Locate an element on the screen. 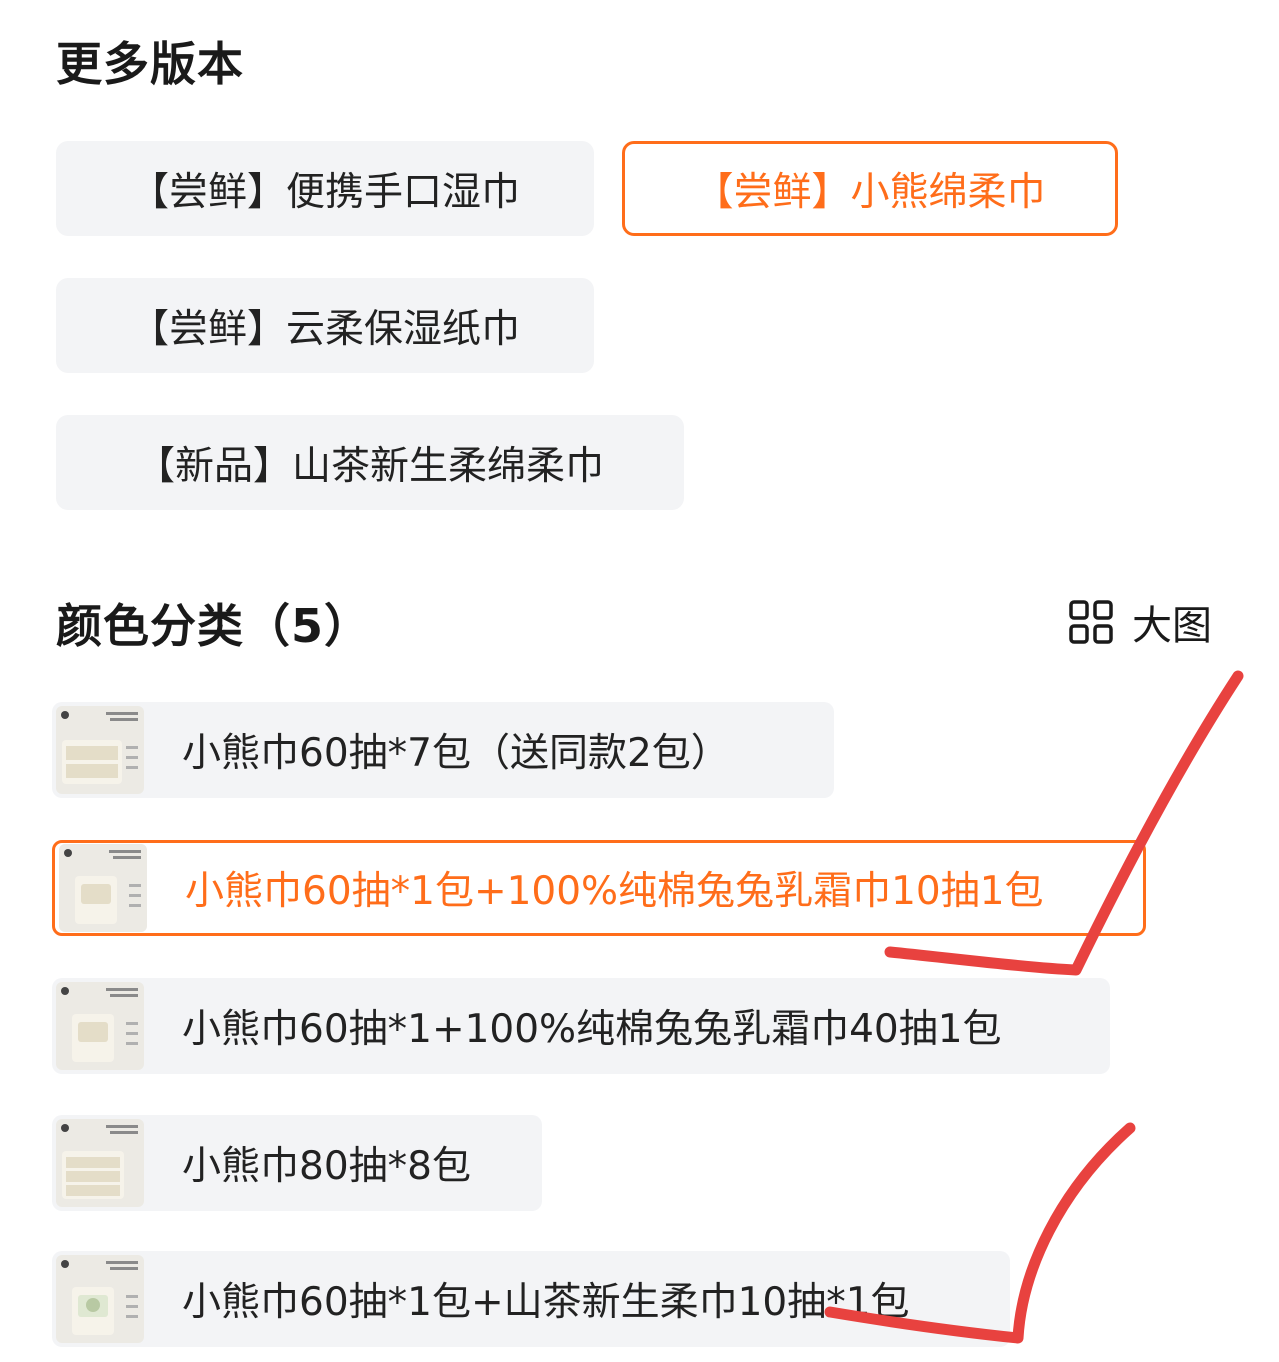 This screenshot has height=1362, width=1279. versions-title: 更多版本 is located at coordinates (150, 64).